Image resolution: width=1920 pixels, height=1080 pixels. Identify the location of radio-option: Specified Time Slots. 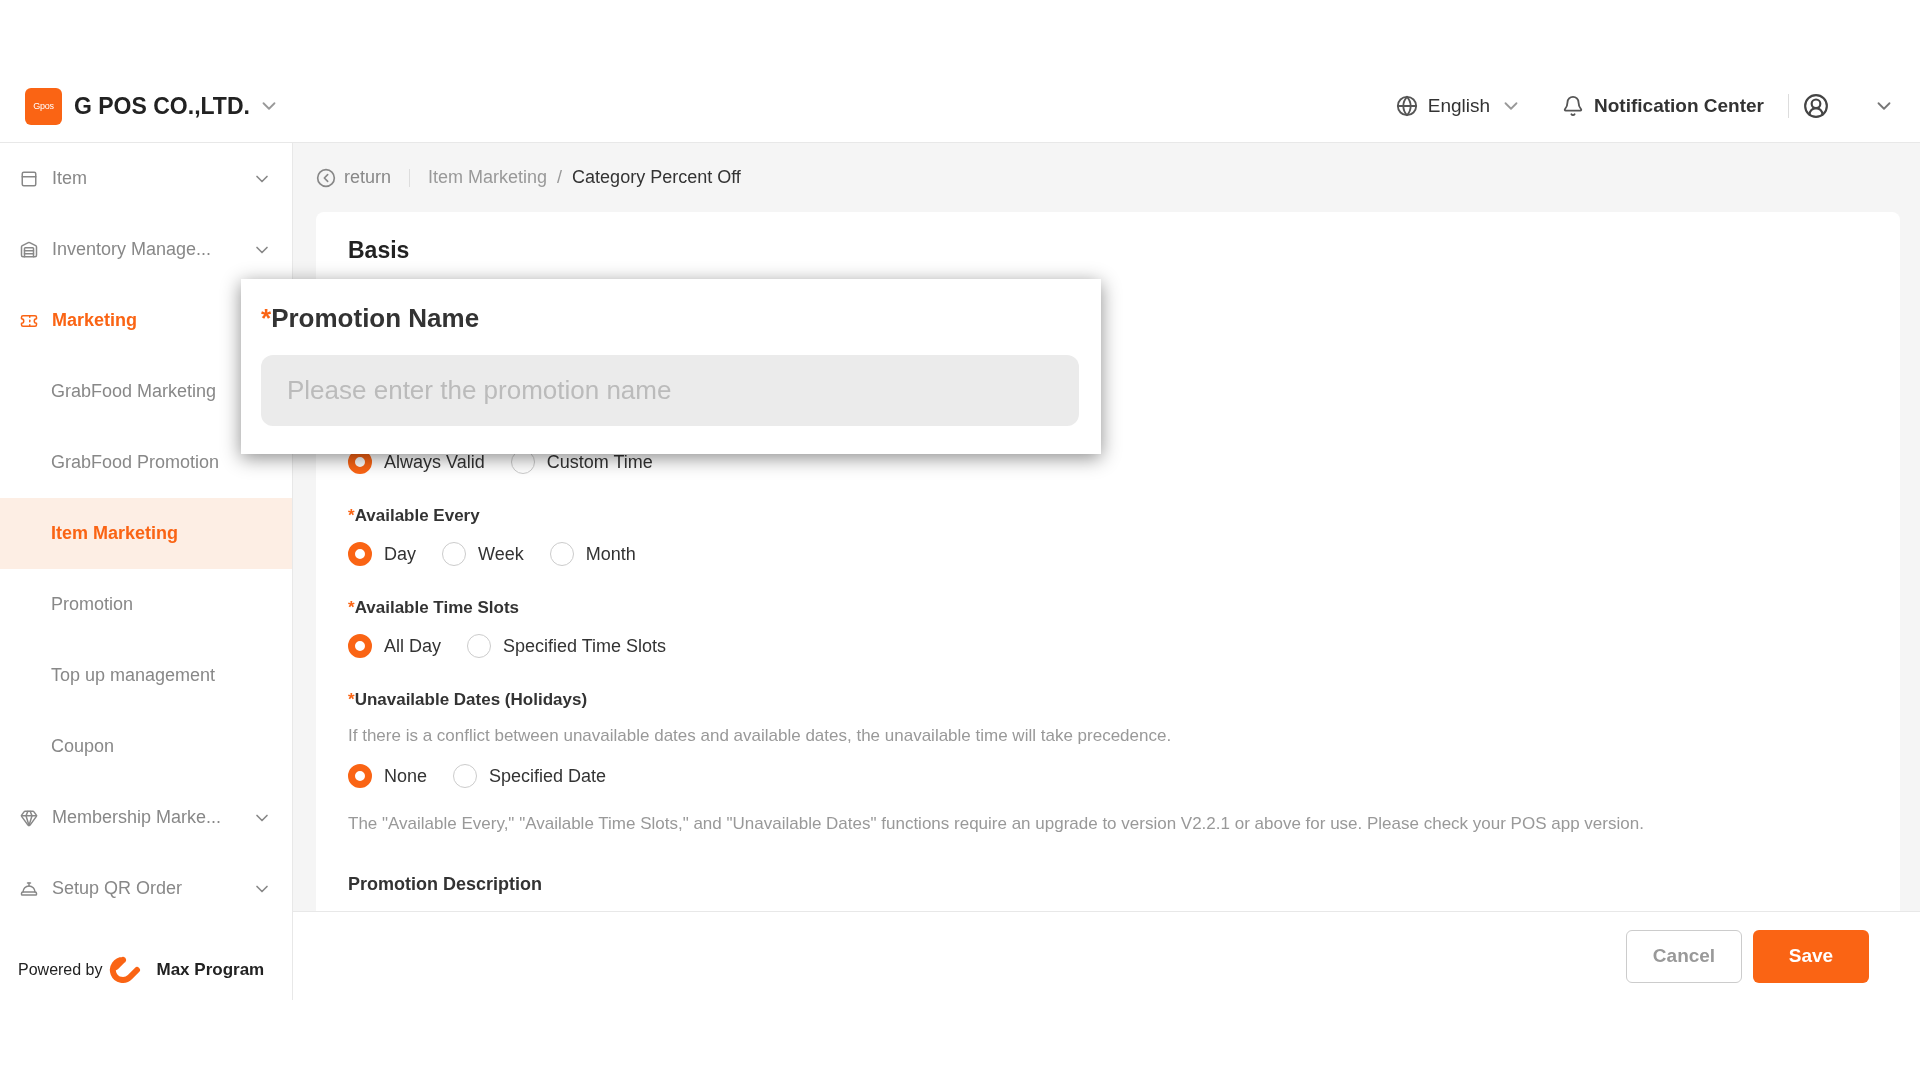
(567, 646).